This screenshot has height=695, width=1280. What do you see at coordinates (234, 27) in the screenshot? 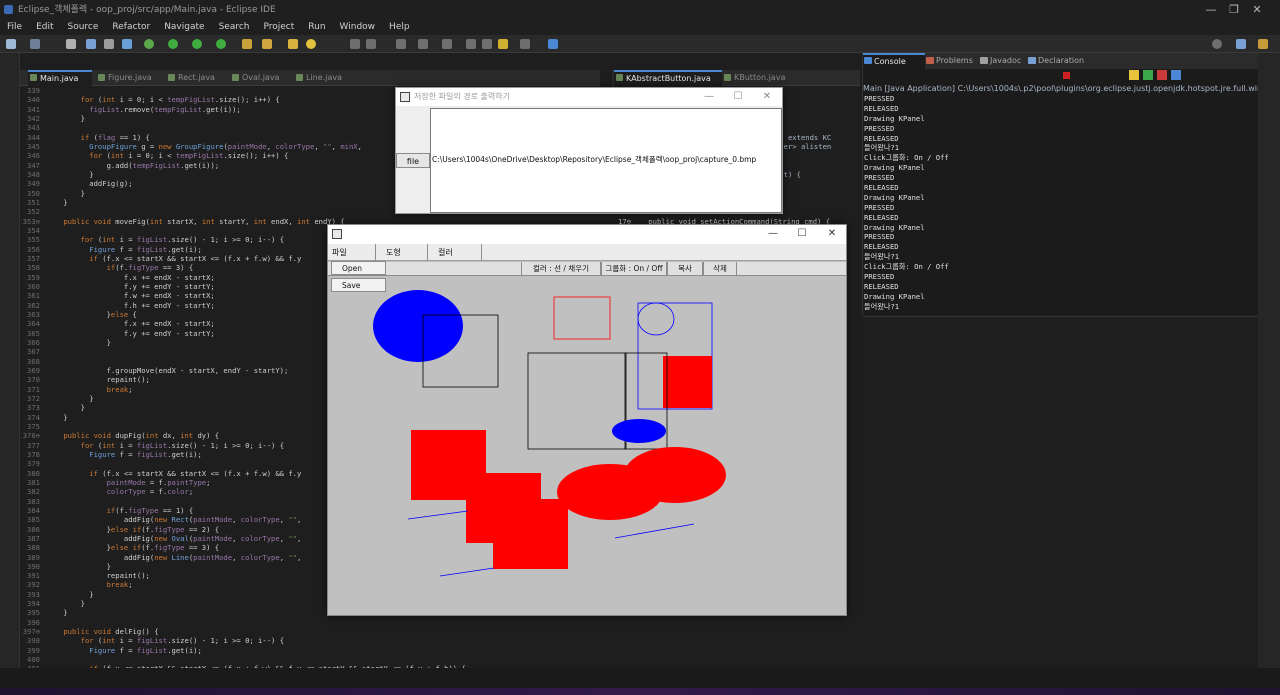
I see `menu-search: Search` at bounding box center [234, 27].